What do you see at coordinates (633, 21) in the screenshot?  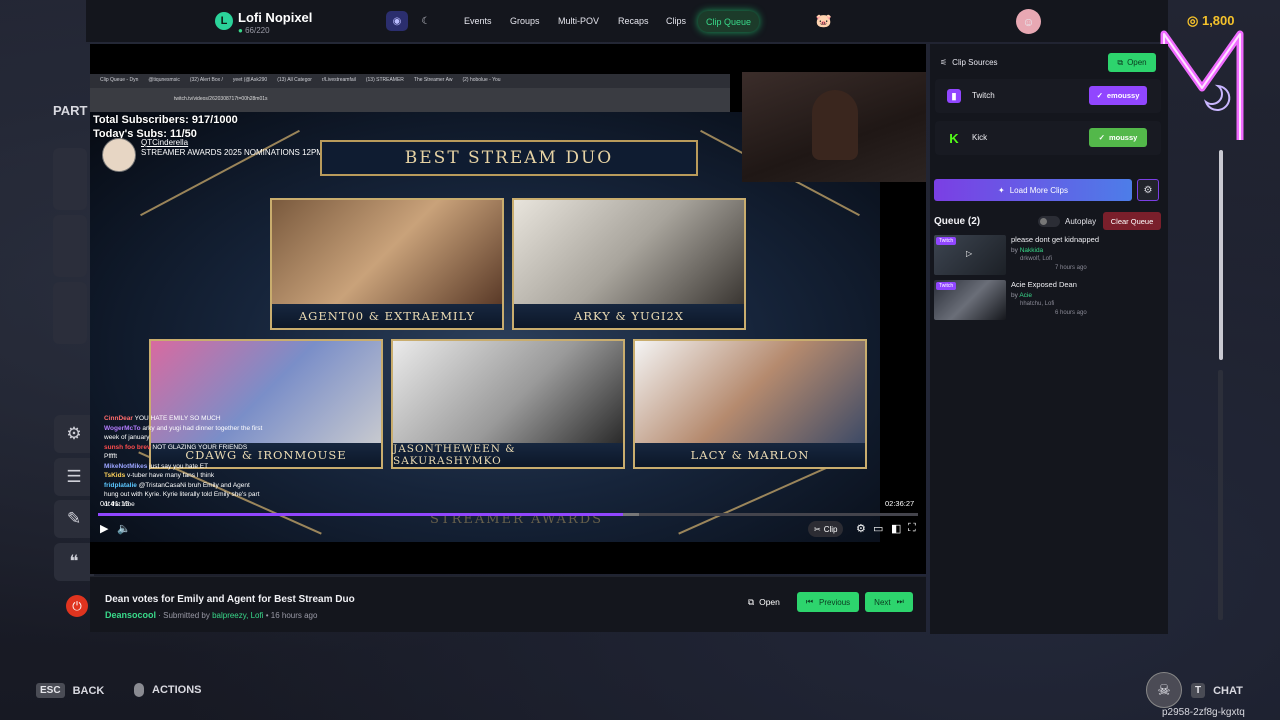 I see `nav-recaps: Recaps` at bounding box center [633, 21].